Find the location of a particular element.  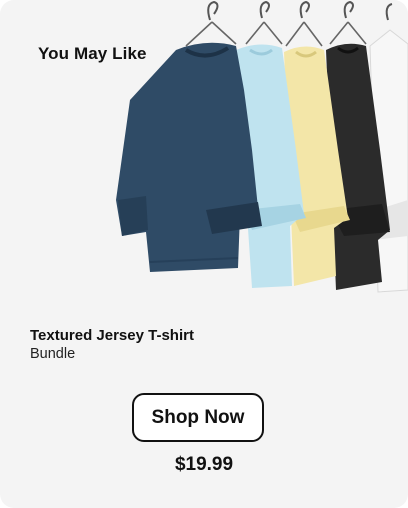

shop-now-button: Shop Now is located at coordinates (198, 417).